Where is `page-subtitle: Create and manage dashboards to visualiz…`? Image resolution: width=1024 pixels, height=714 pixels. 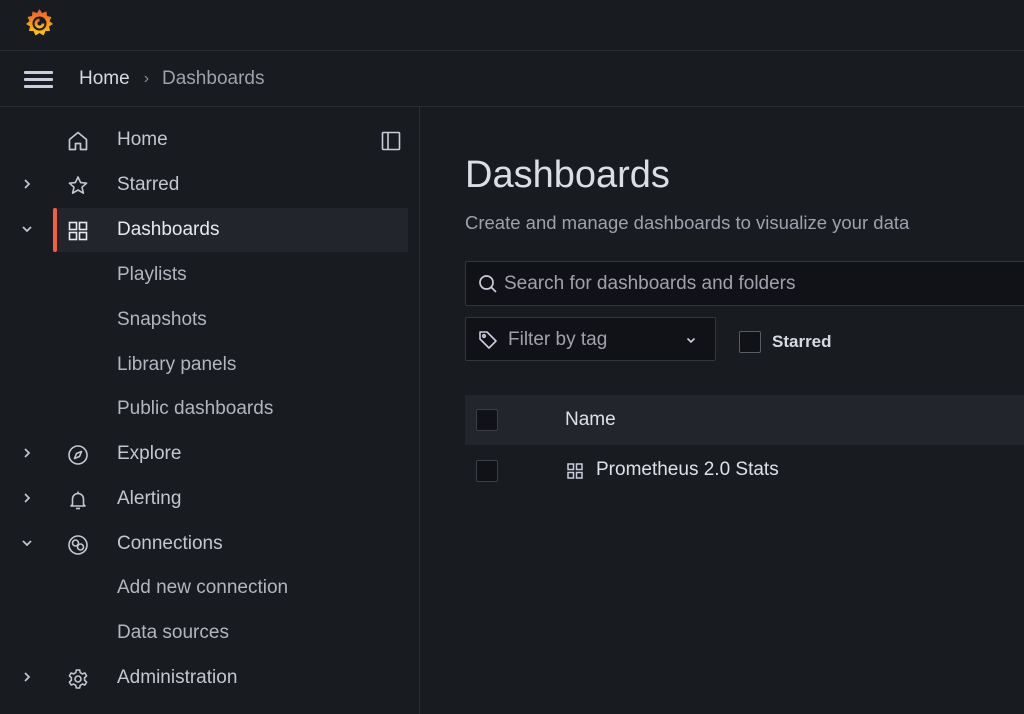
page-subtitle: Create and manage dashboards to visualiz… is located at coordinates (687, 222).